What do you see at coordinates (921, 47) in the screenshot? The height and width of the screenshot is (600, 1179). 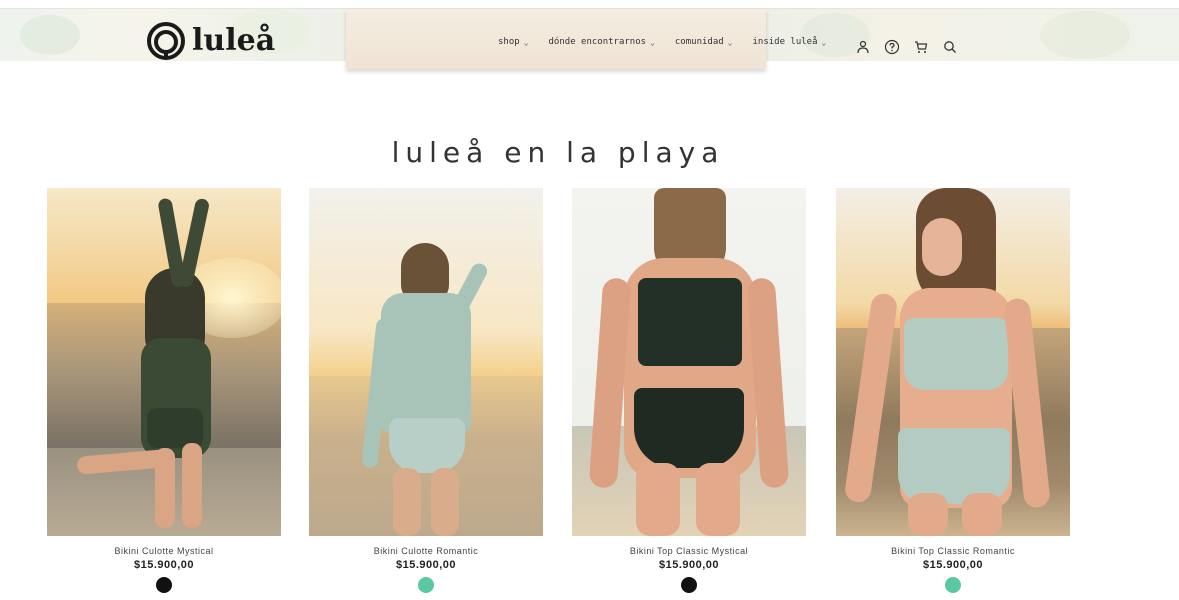 I see `cart-icon` at bounding box center [921, 47].